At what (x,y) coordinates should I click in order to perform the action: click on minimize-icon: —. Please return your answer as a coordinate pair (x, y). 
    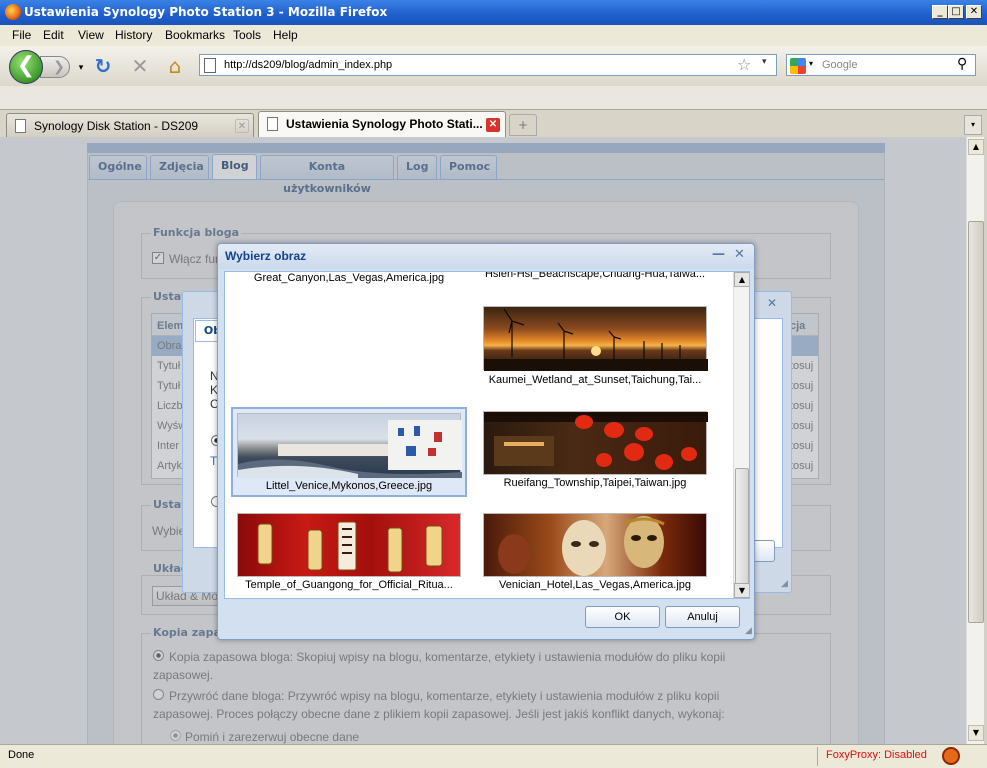
    Looking at the image, I should click on (718, 254).